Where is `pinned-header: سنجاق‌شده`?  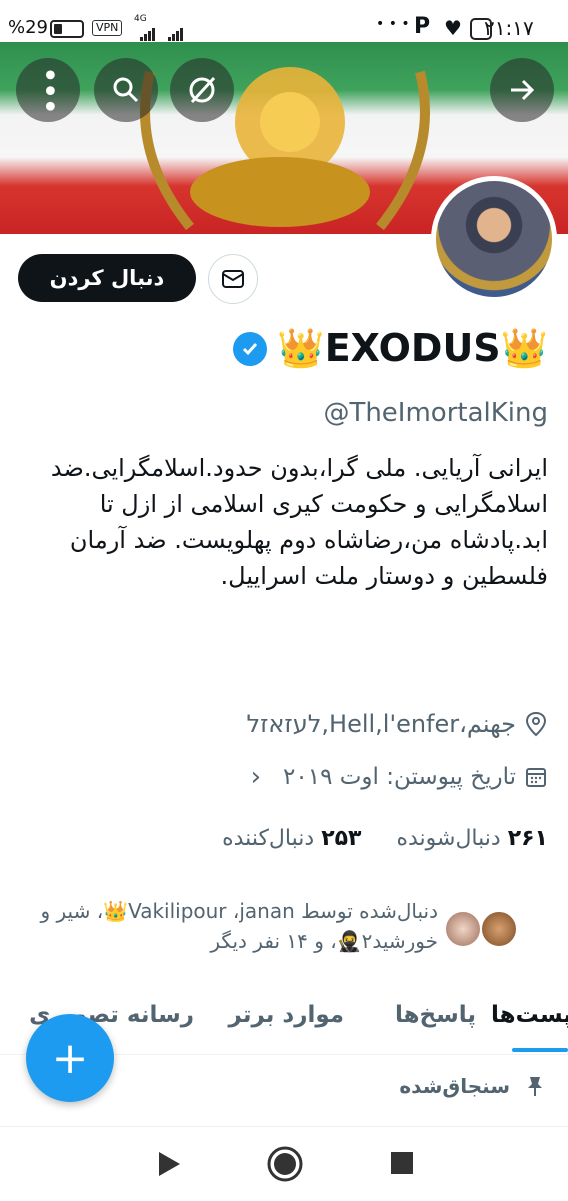 pinned-header: سنجاق‌شده is located at coordinates (471, 1086).